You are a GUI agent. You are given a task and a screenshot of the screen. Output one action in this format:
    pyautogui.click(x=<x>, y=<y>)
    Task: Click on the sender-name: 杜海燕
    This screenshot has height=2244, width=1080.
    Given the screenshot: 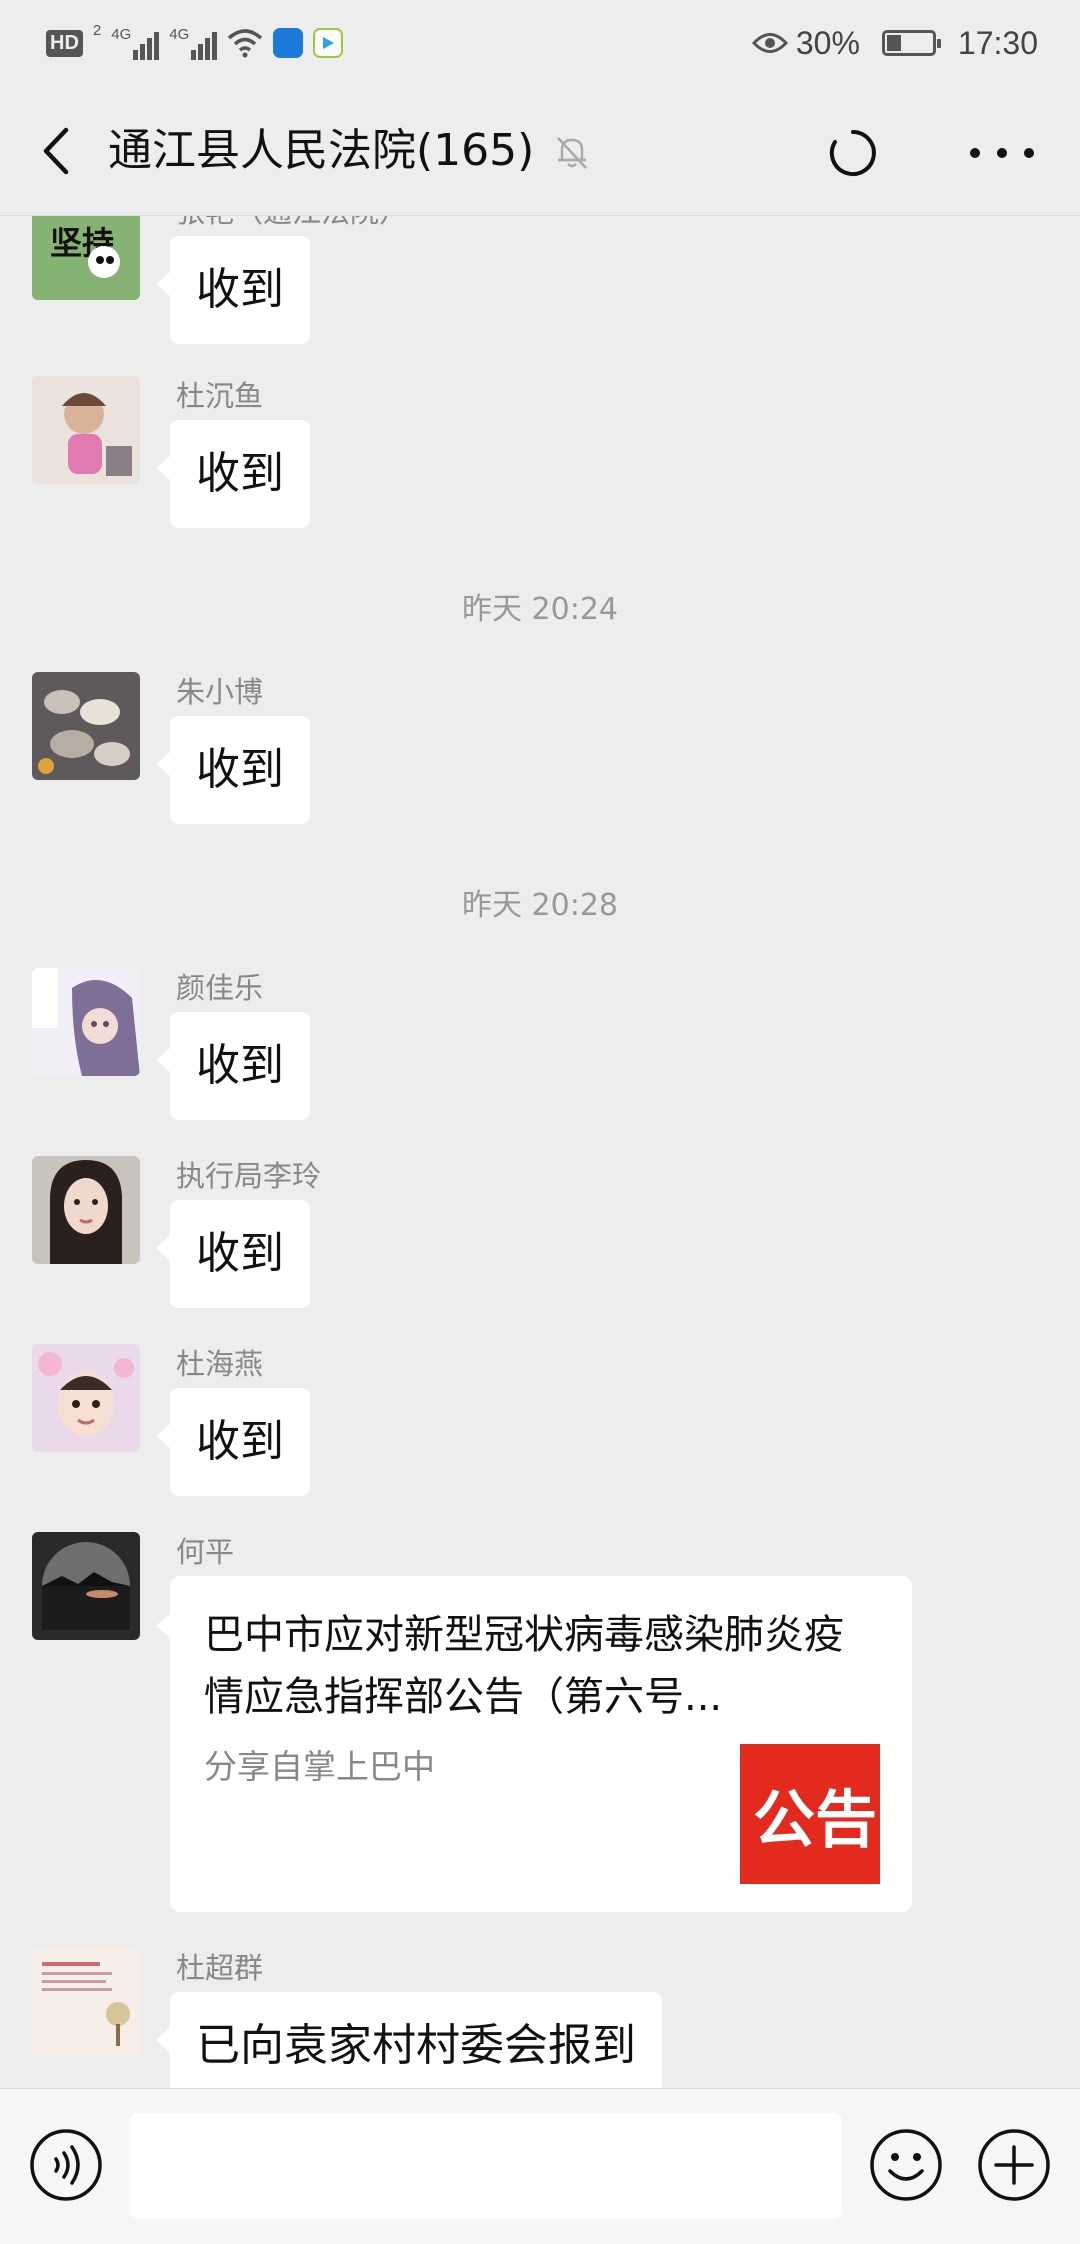 What is the action you would take?
    pyautogui.click(x=220, y=1364)
    